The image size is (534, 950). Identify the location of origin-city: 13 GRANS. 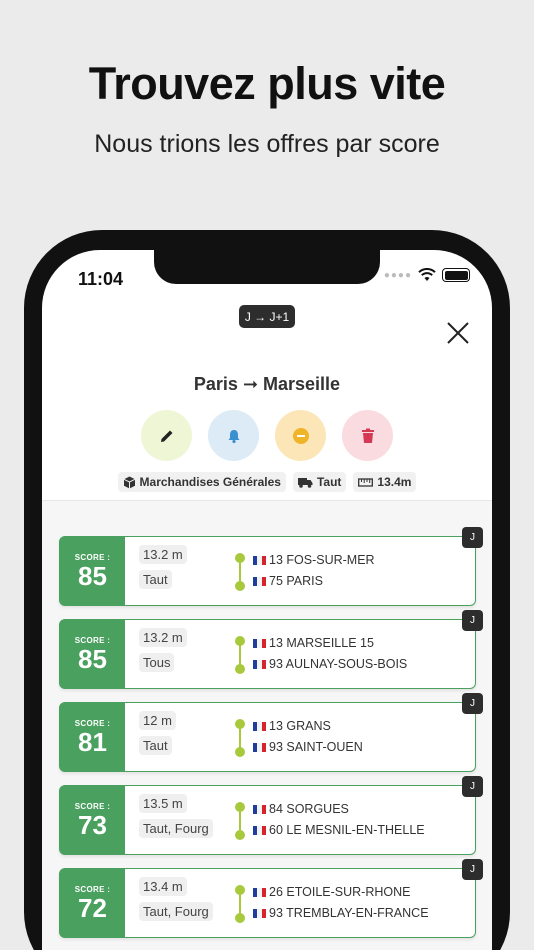
(292, 726).